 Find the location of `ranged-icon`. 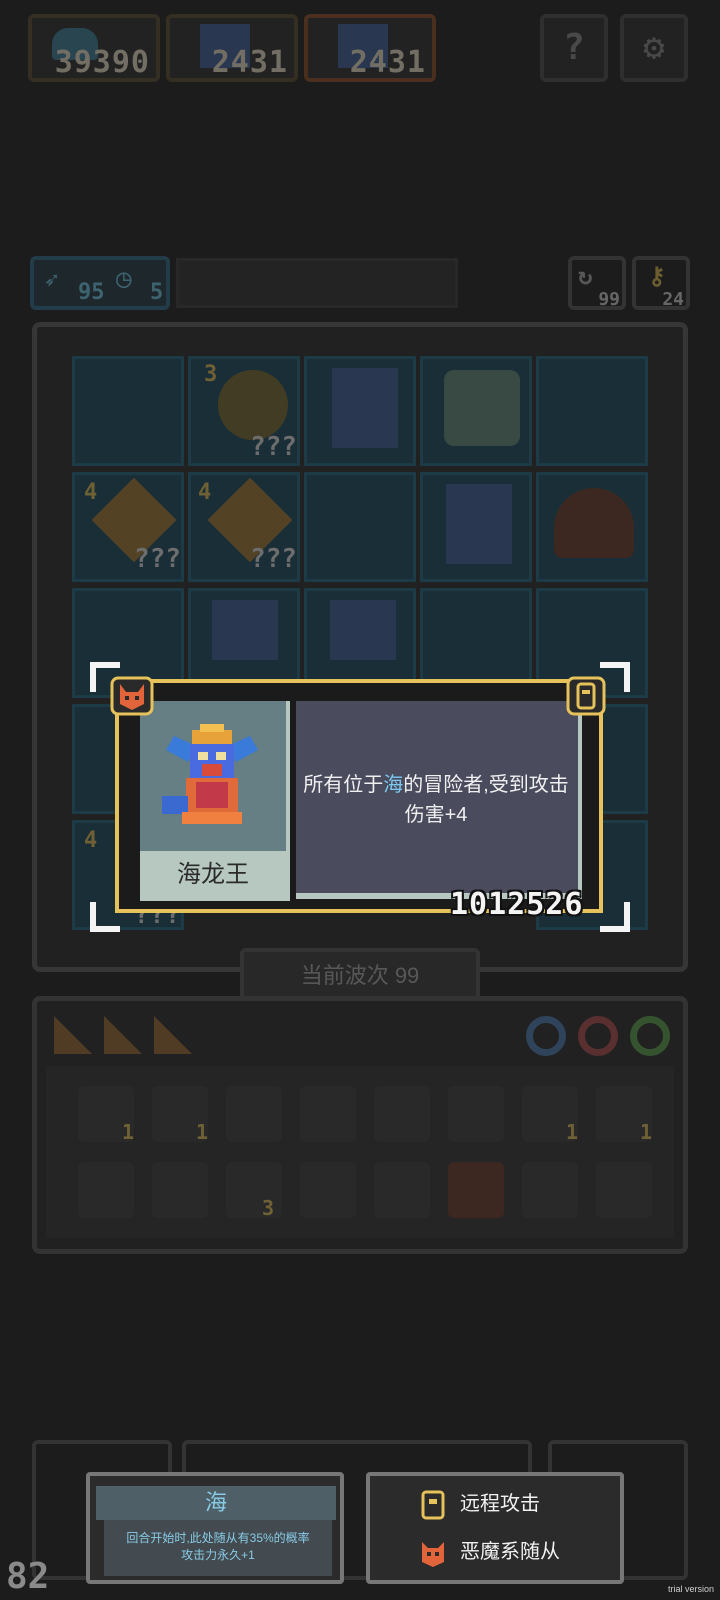

ranged-icon is located at coordinates (433, 1505).